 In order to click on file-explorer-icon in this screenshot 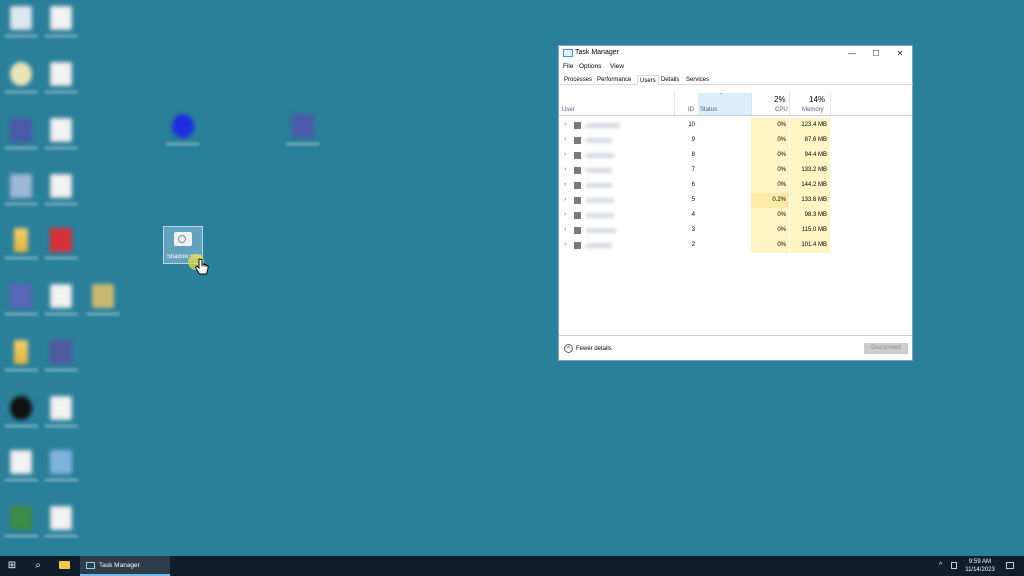, I will do `click(64, 566)`.